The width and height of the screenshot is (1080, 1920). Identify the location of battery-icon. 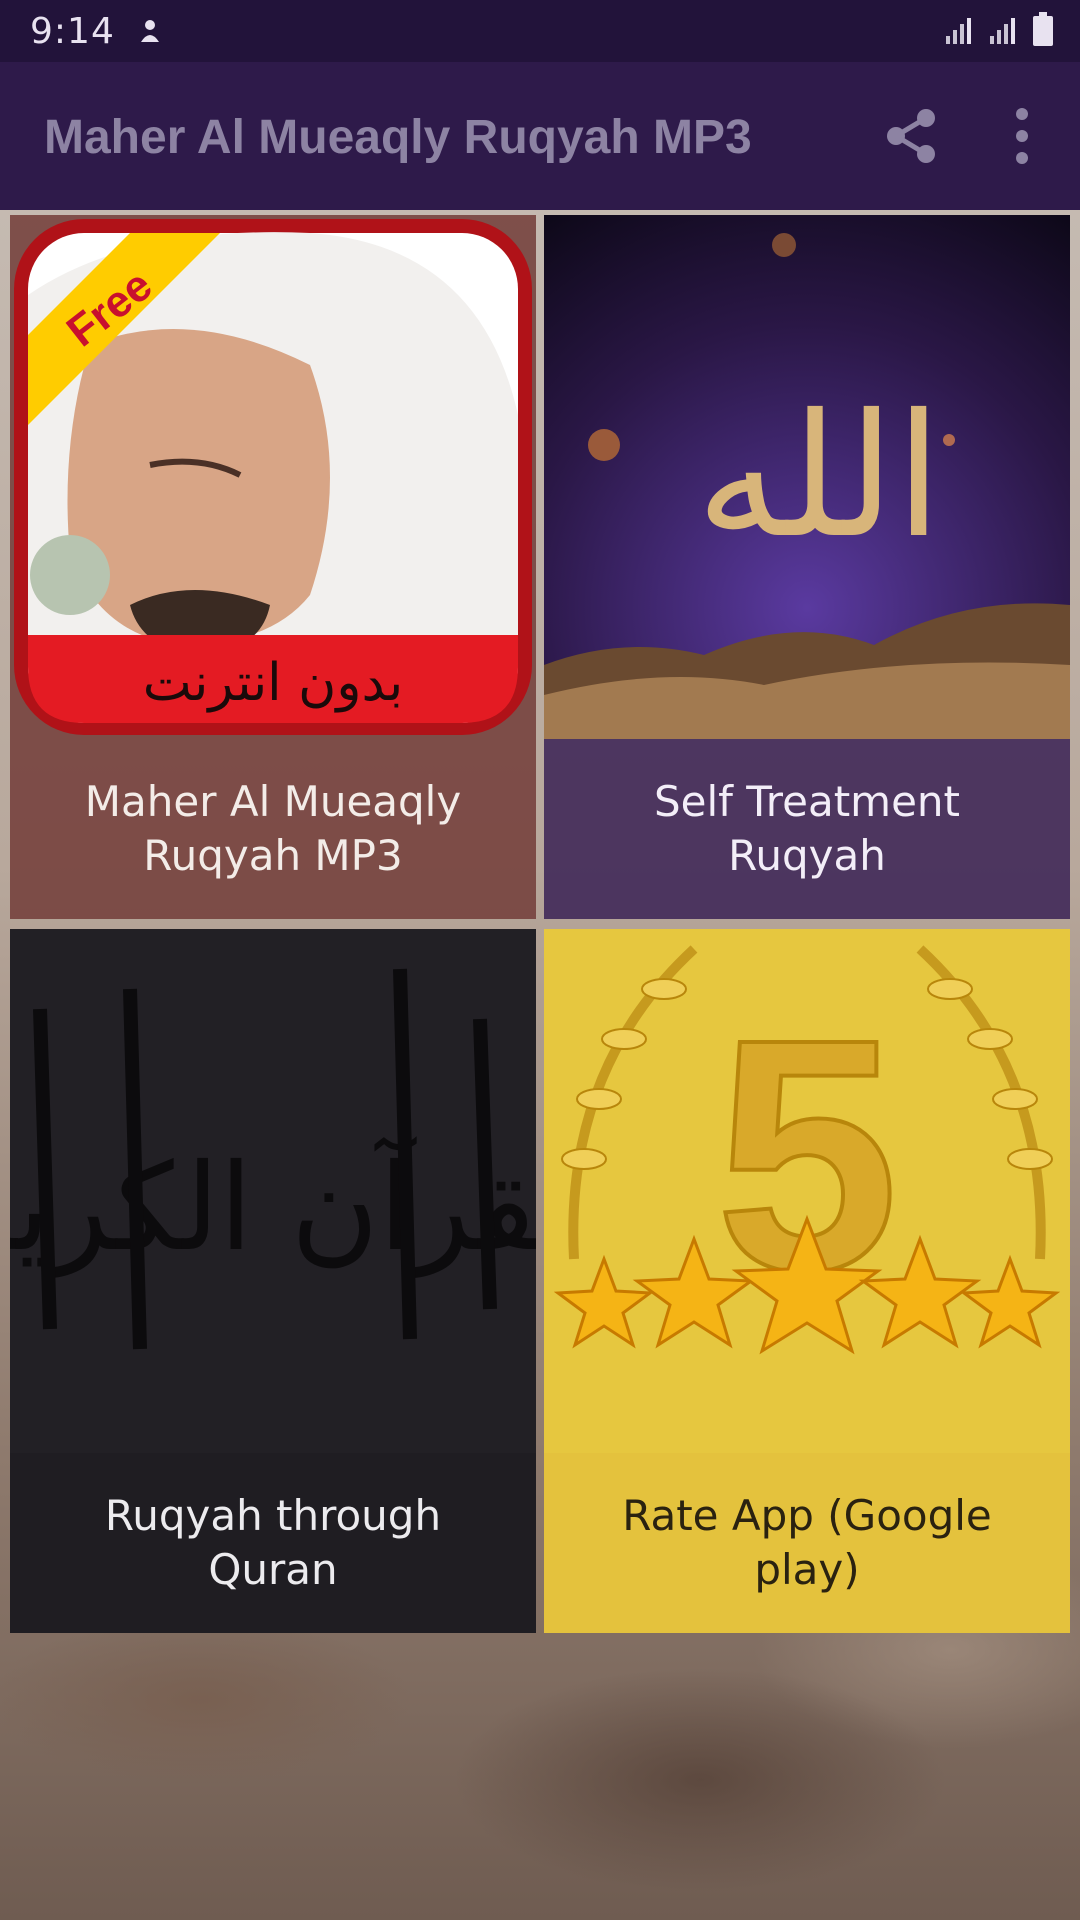
(1043, 29).